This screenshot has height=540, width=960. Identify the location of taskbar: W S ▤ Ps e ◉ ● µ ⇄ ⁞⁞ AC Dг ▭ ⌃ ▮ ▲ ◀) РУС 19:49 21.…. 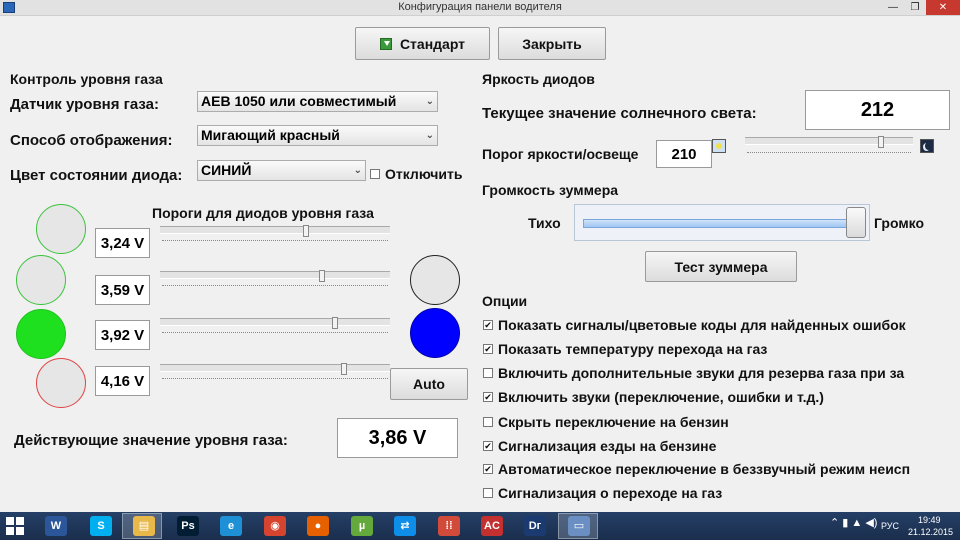
(480, 526).